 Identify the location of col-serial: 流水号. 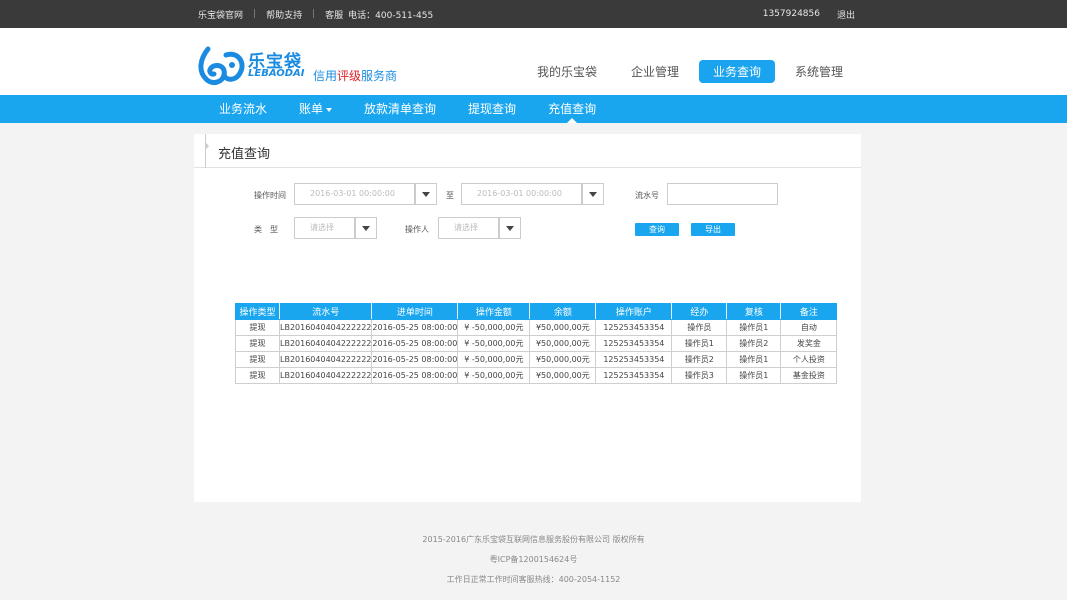
(325, 311).